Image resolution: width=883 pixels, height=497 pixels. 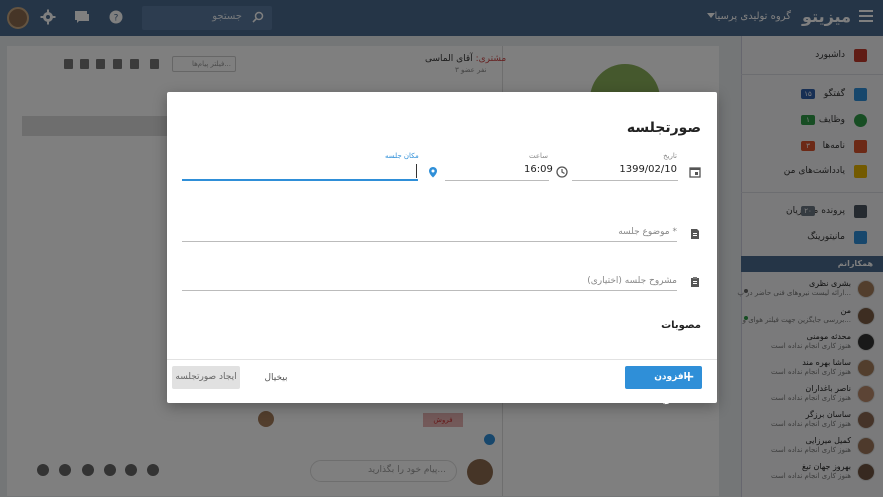 I want to click on location-label: مکان جلسه, so click(x=402, y=156).